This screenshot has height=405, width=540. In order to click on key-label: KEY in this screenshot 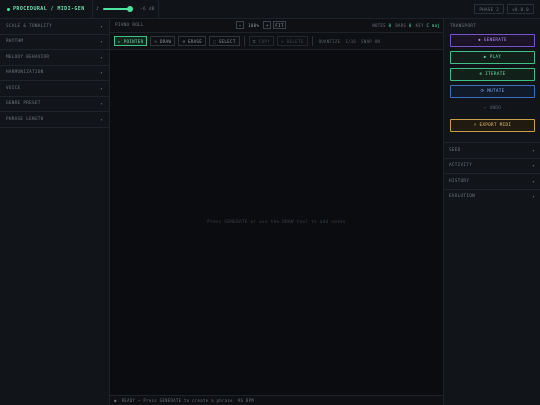, I will do `click(419, 25)`.